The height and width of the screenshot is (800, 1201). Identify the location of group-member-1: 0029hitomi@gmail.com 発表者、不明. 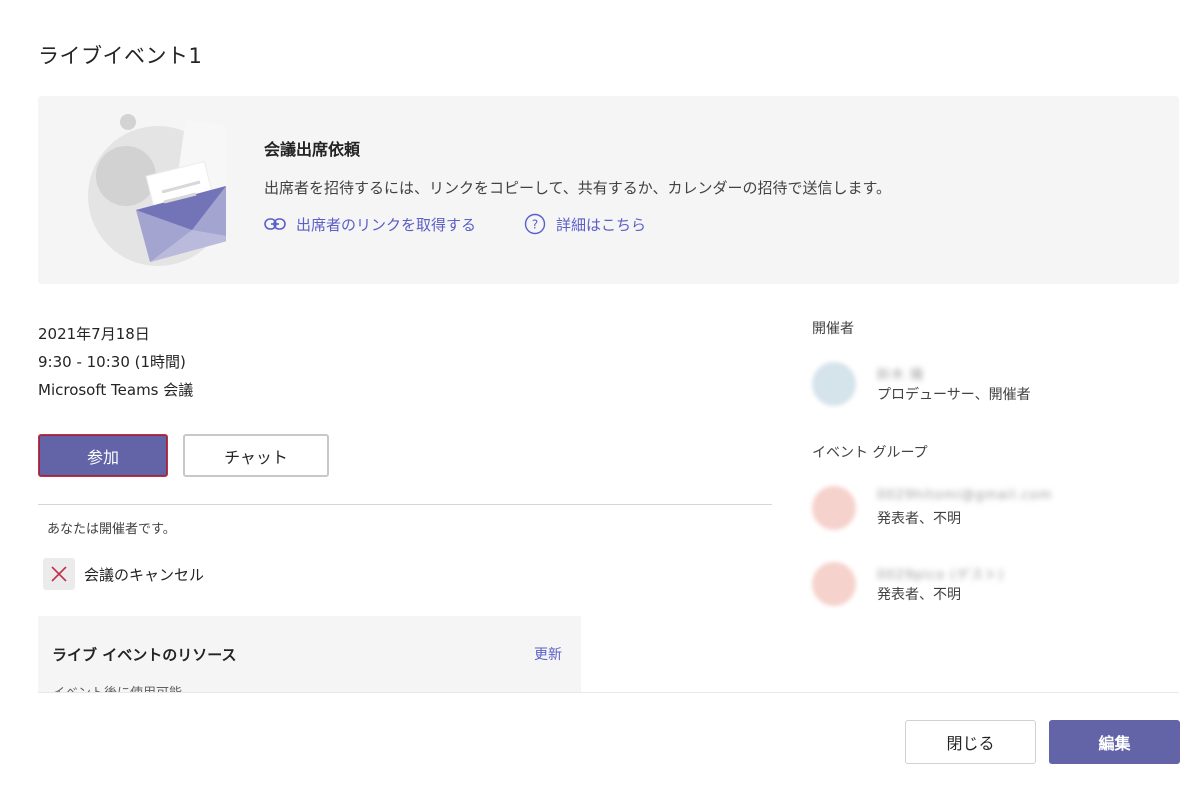
(932, 508).